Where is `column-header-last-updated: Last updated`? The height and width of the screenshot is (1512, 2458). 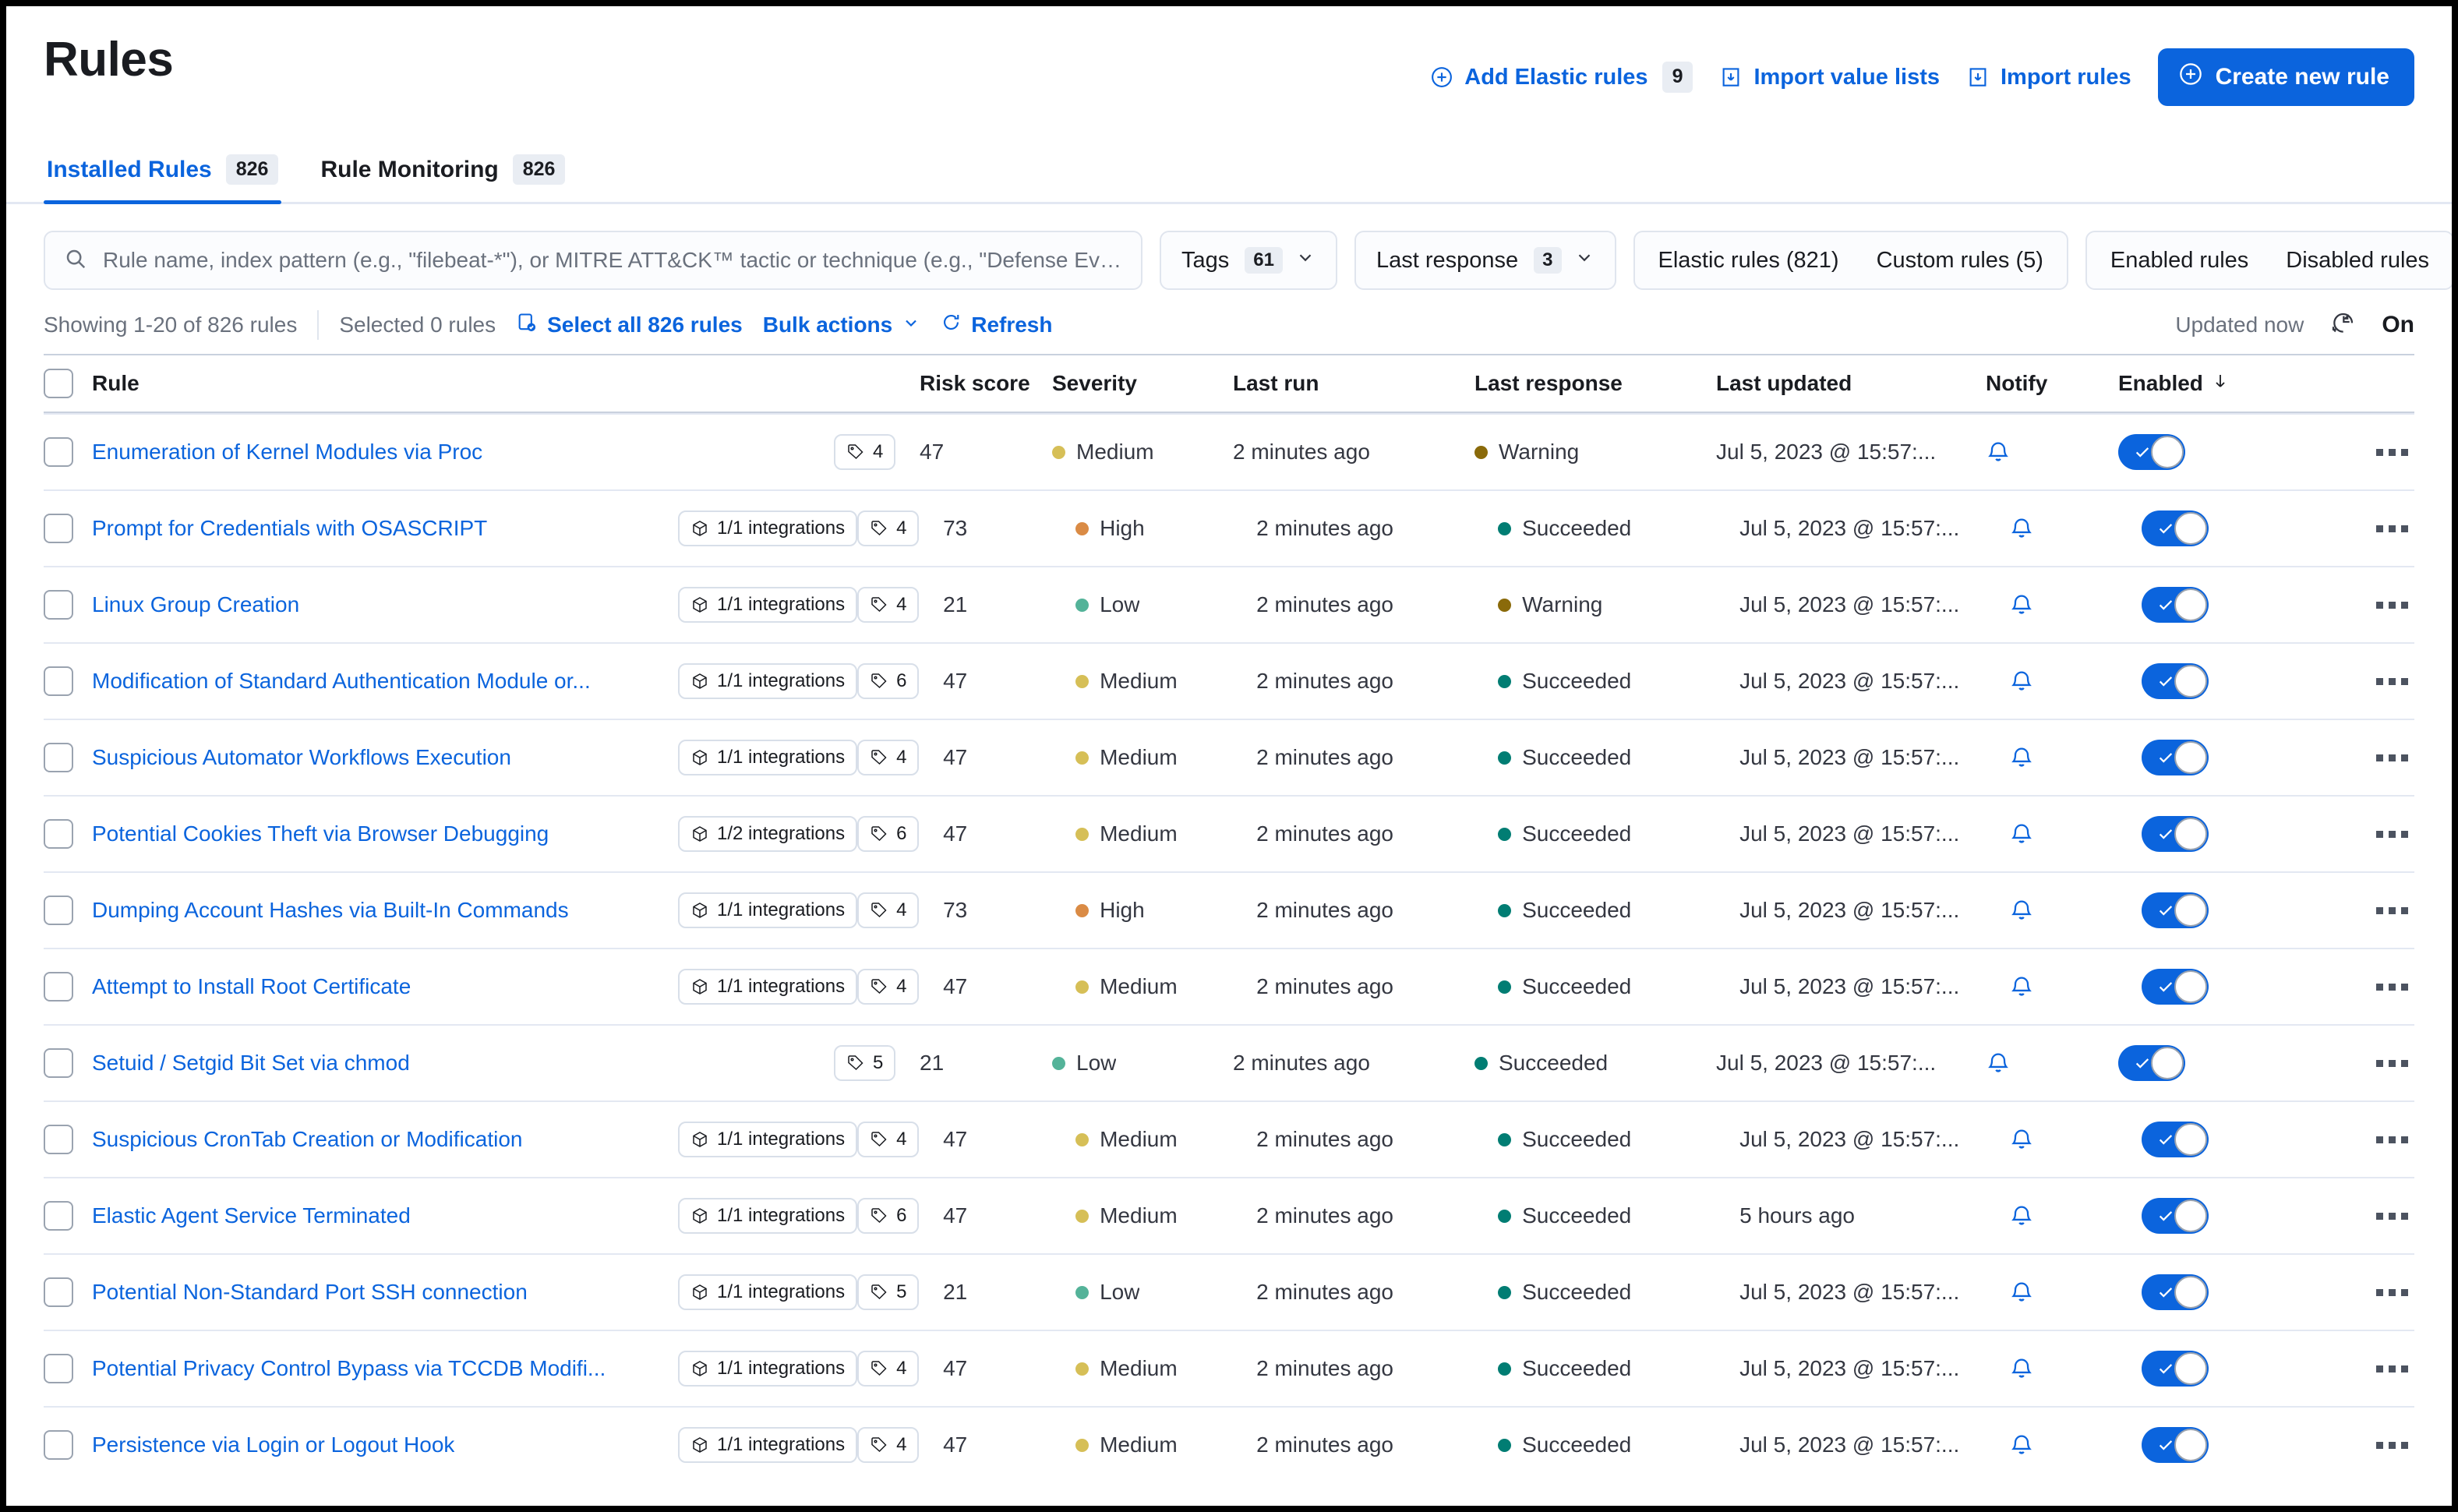
column-header-last-updated: Last updated is located at coordinates (1851, 383).